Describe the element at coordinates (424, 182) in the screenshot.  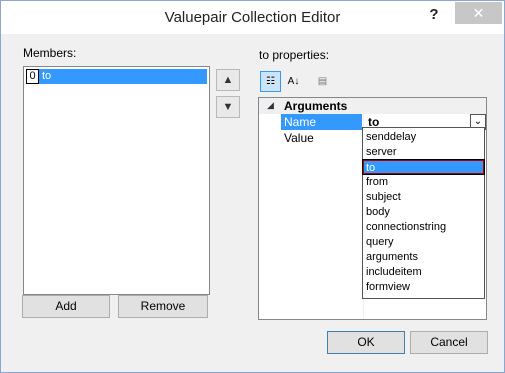
I see `dropdown-item: from` at that location.